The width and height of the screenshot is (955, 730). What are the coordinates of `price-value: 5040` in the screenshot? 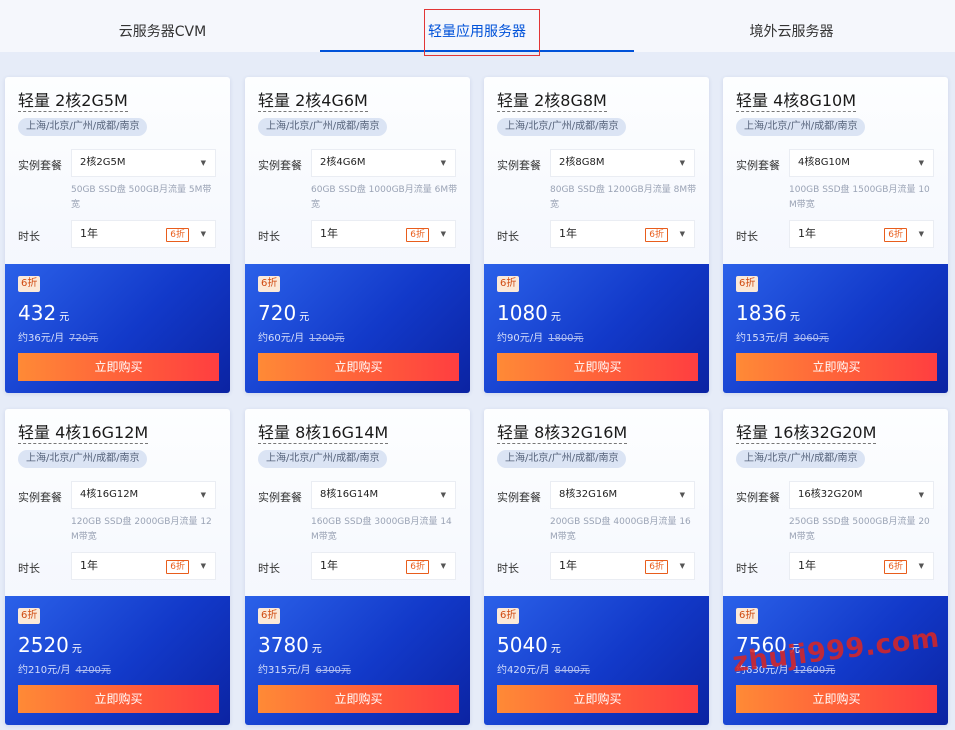 It's located at (522, 645).